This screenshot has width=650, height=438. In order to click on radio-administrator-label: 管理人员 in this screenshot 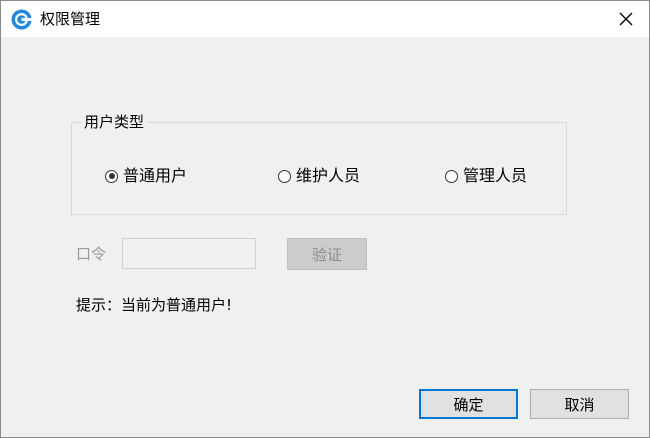, I will do `click(495, 175)`.